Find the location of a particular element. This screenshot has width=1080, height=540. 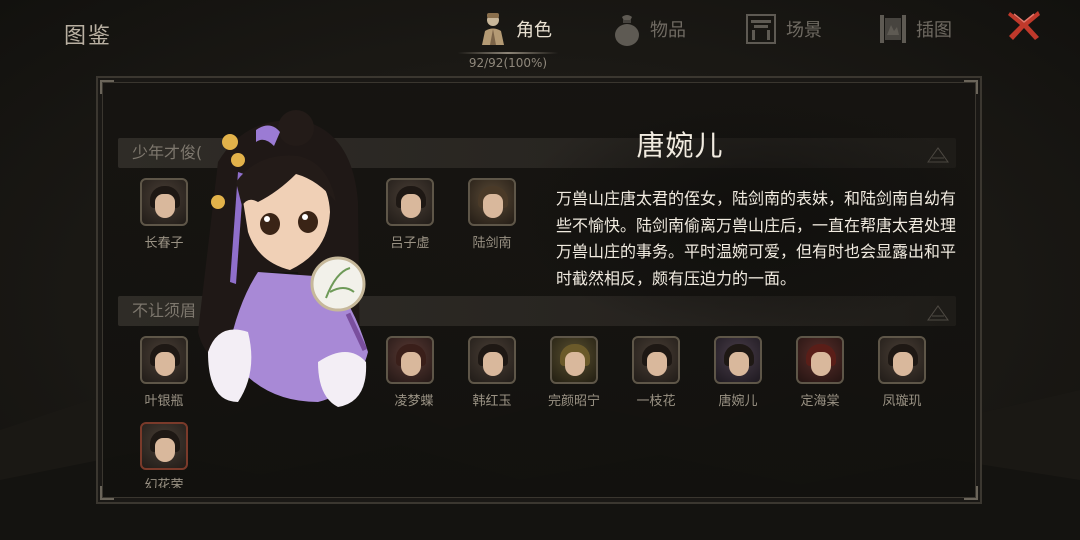

character-name: 一枝花 is located at coordinates (656, 401).